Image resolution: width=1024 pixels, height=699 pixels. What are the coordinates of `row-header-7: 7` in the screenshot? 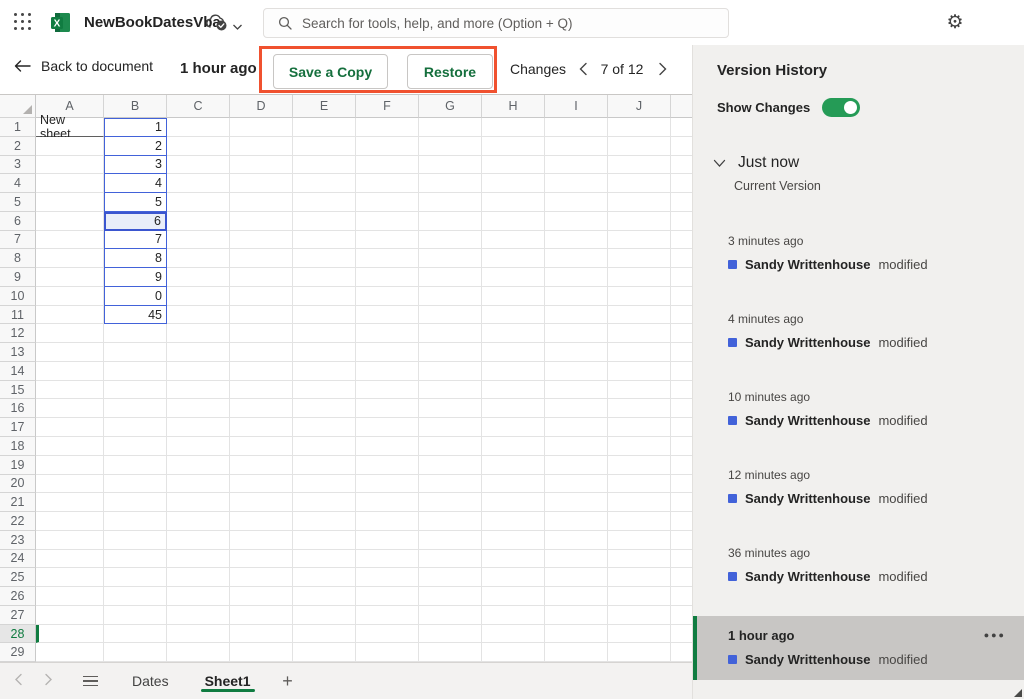 It's located at (18, 240).